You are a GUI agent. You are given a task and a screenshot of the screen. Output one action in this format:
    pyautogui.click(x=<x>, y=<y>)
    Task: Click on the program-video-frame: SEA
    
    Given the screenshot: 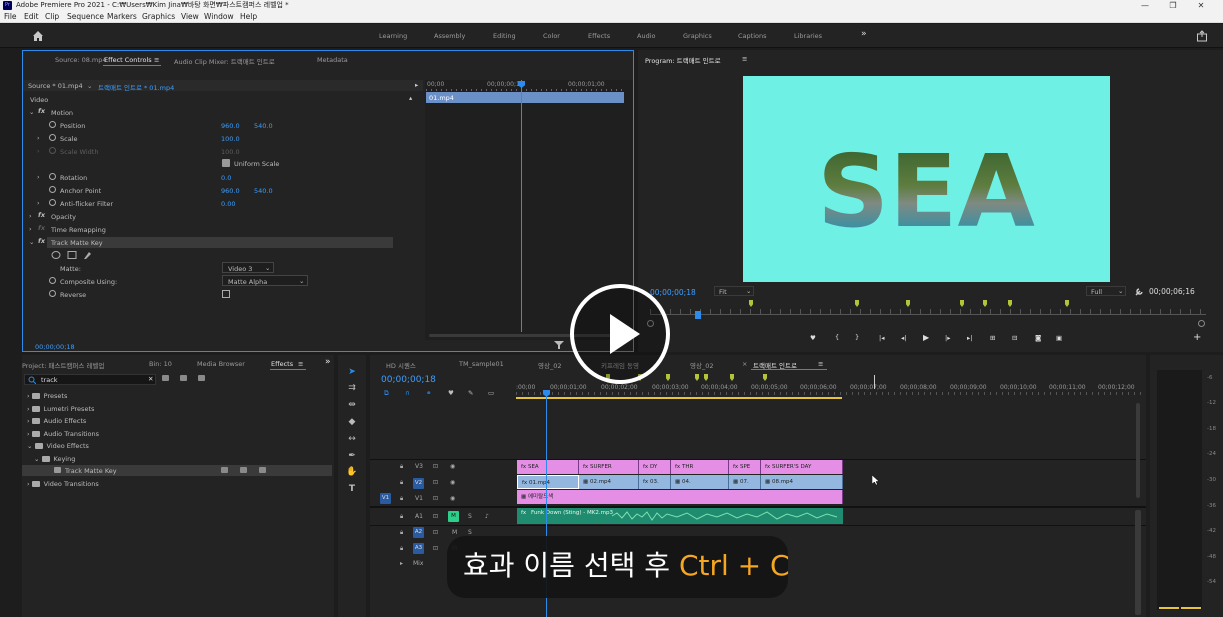 What is the action you would take?
    pyautogui.click(x=926, y=179)
    